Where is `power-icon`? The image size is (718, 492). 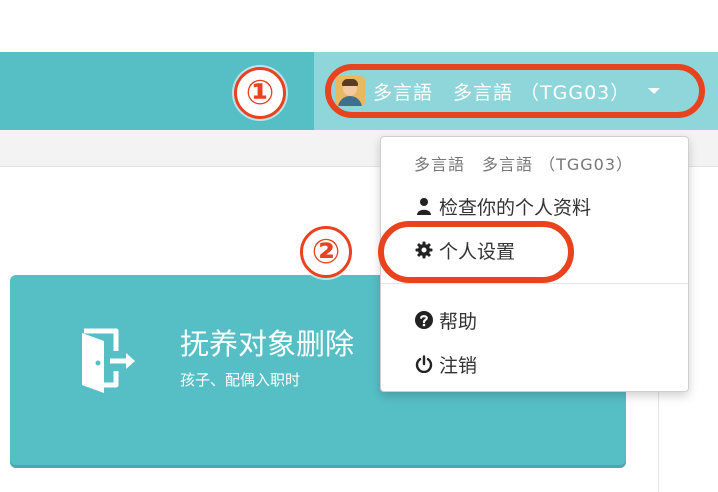 power-icon is located at coordinates (424, 364).